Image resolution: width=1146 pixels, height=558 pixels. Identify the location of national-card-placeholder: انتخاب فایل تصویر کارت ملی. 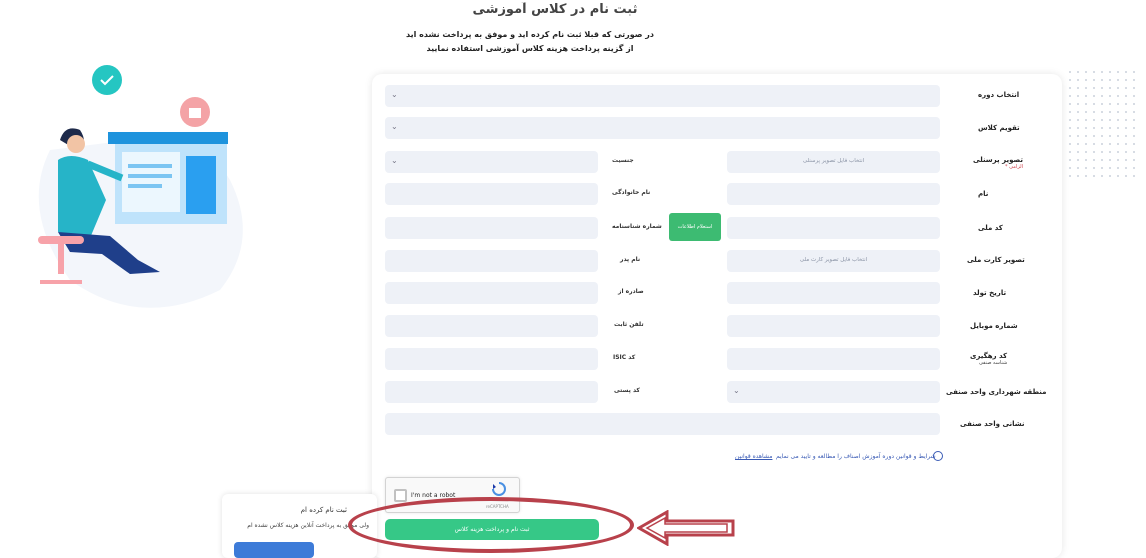
(833, 260).